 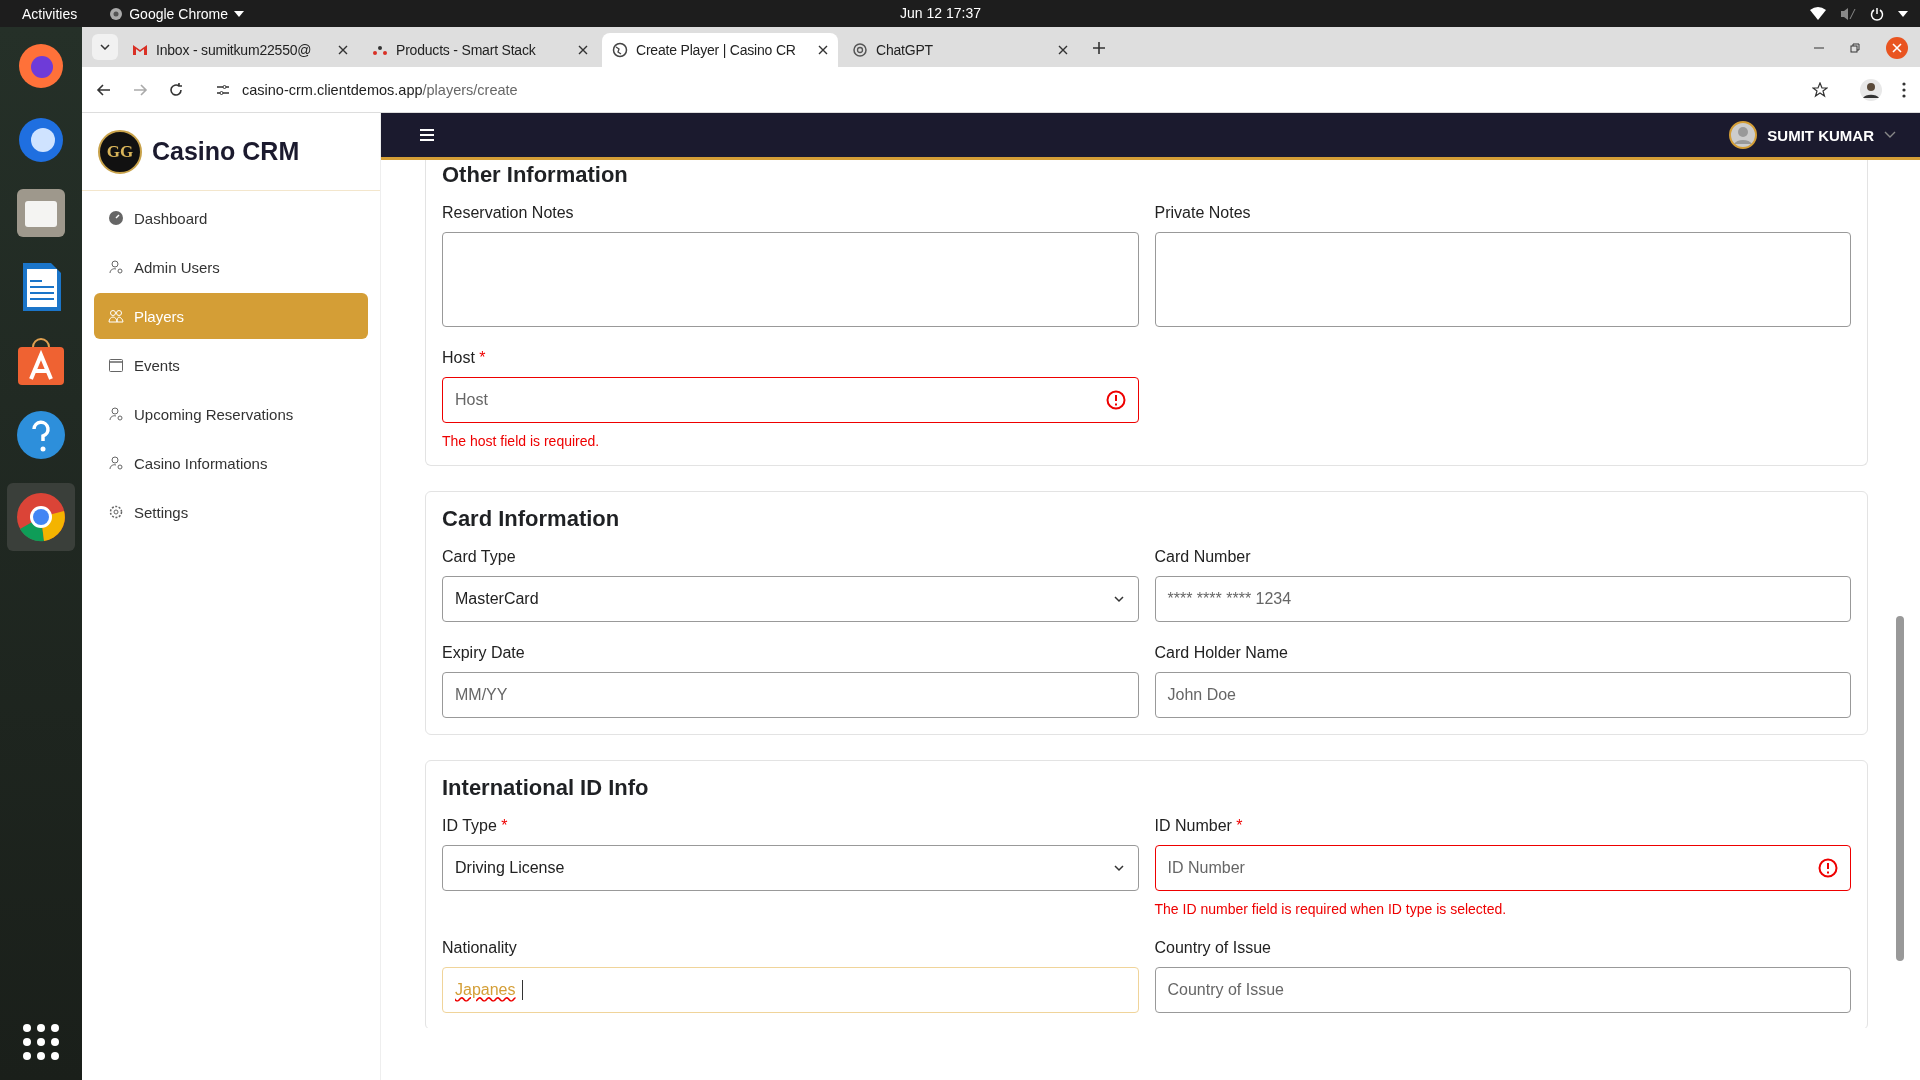 What do you see at coordinates (1848, 13) in the screenshot?
I see `muted-speaker-icon` at bounding box center [1848, 13].